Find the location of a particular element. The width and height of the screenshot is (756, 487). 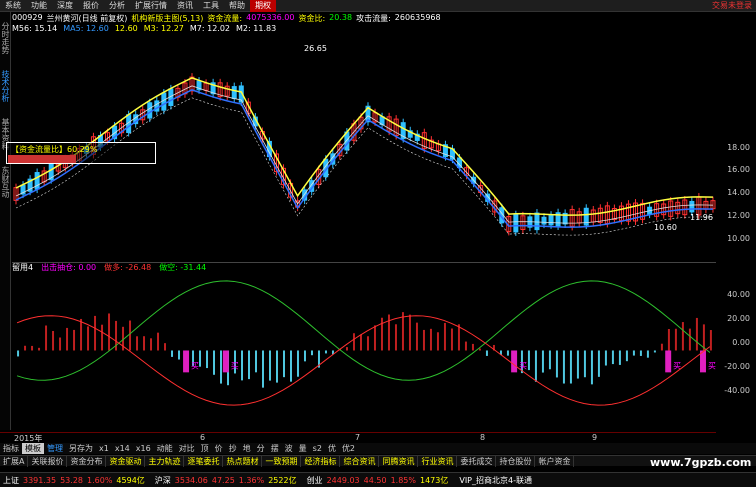

ind-tick: -40.00 is located at coordinates (737, 390).